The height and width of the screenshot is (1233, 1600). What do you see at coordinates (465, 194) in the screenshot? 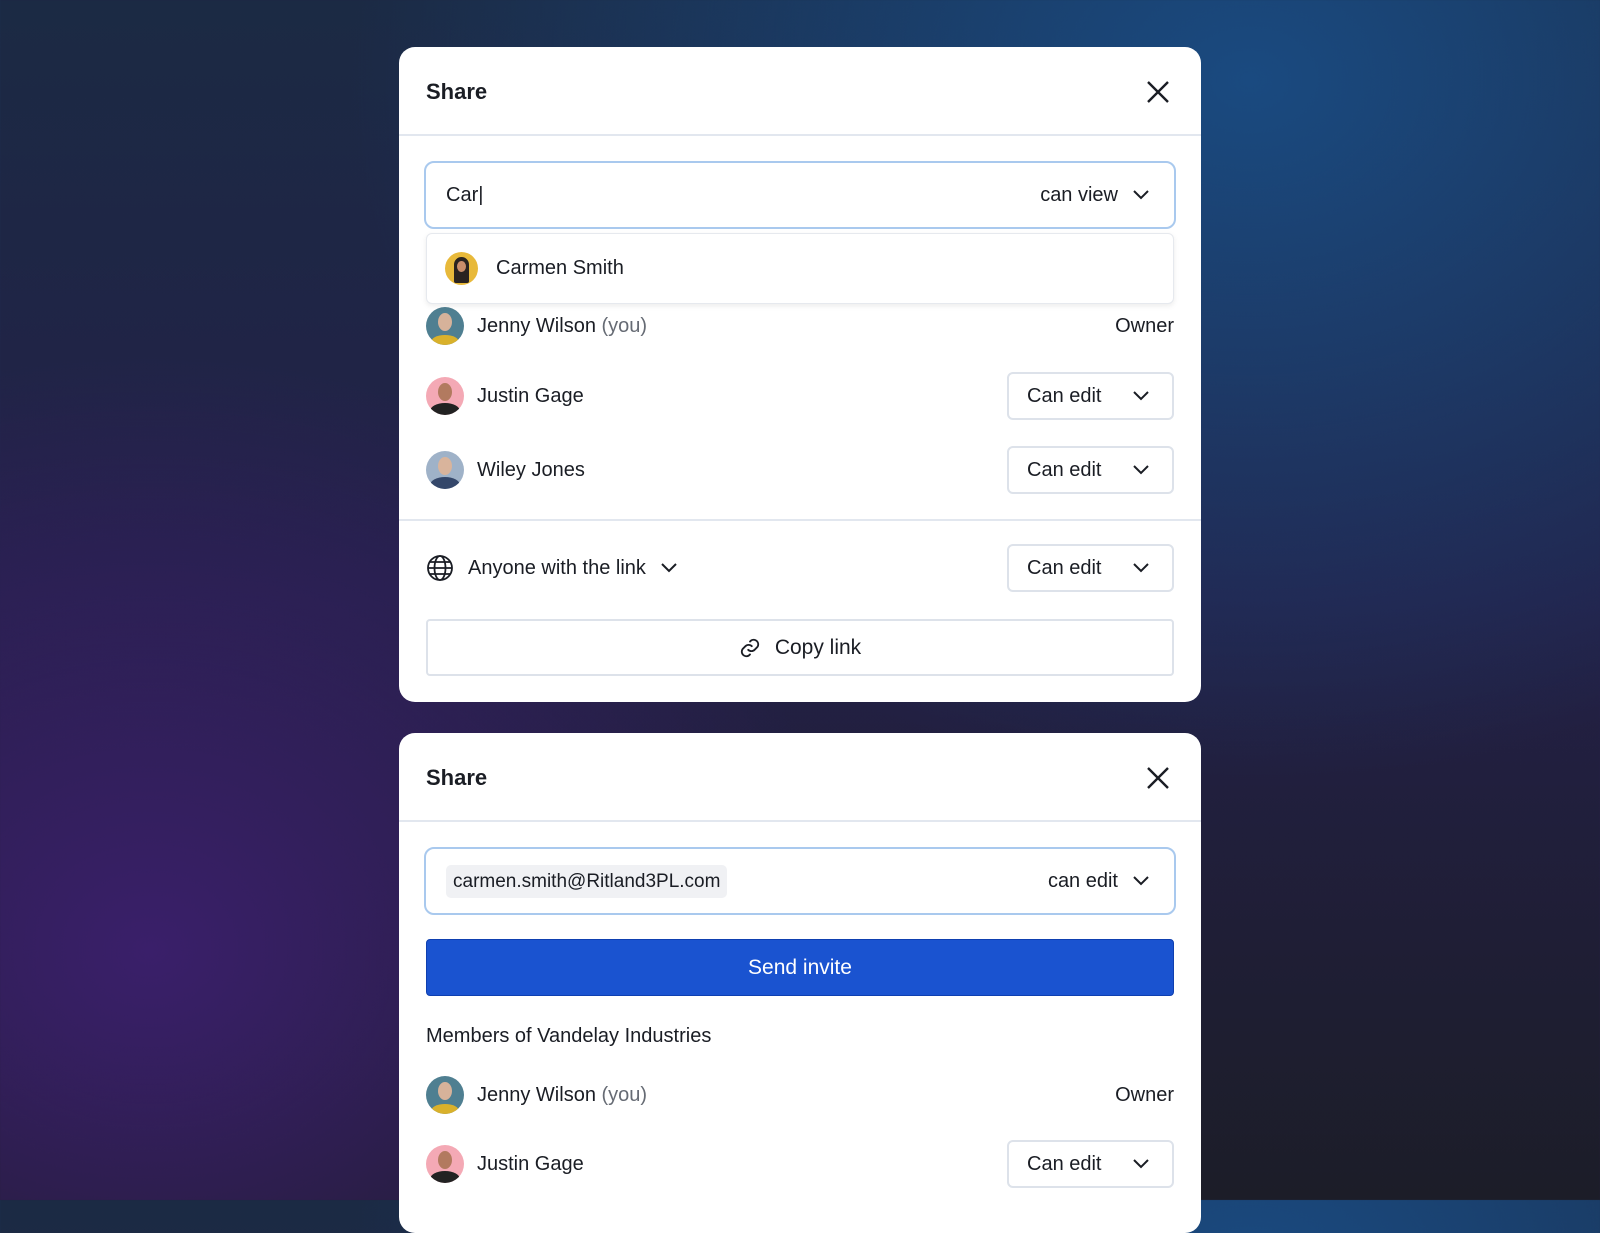
I see `search-value: Car|` at bounding box center [465, 194].